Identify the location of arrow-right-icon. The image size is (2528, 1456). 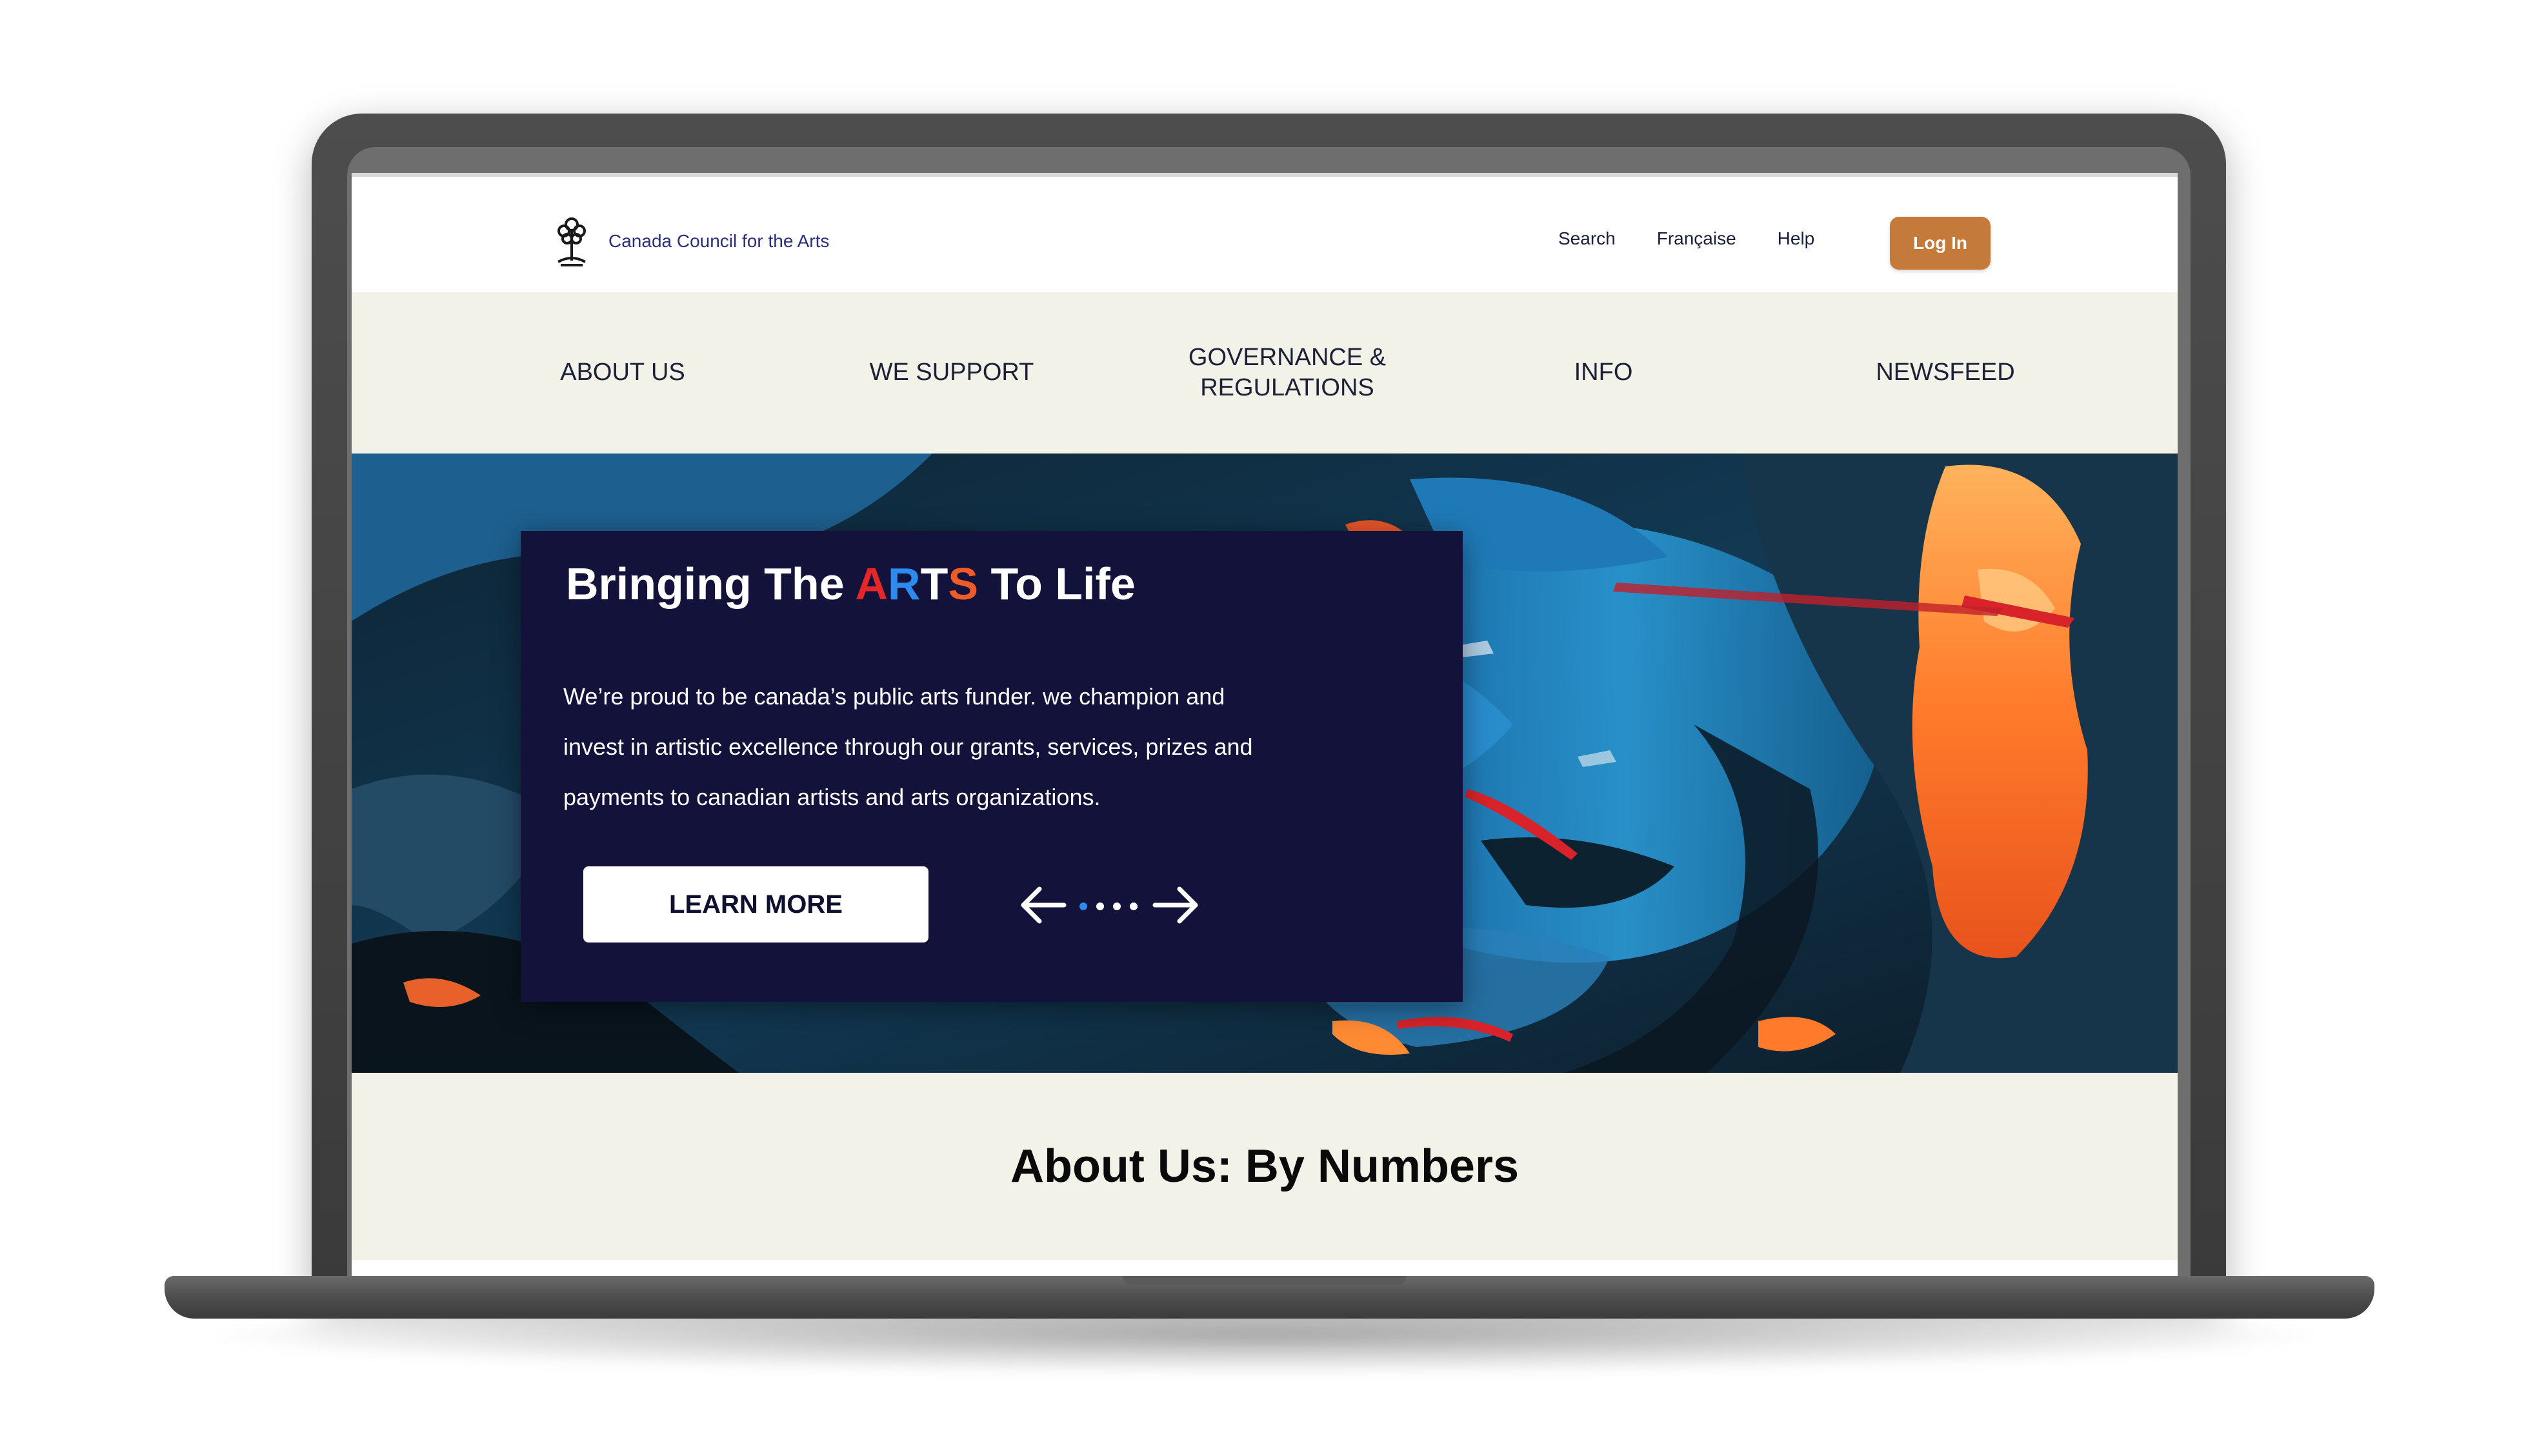
(1175, 906).